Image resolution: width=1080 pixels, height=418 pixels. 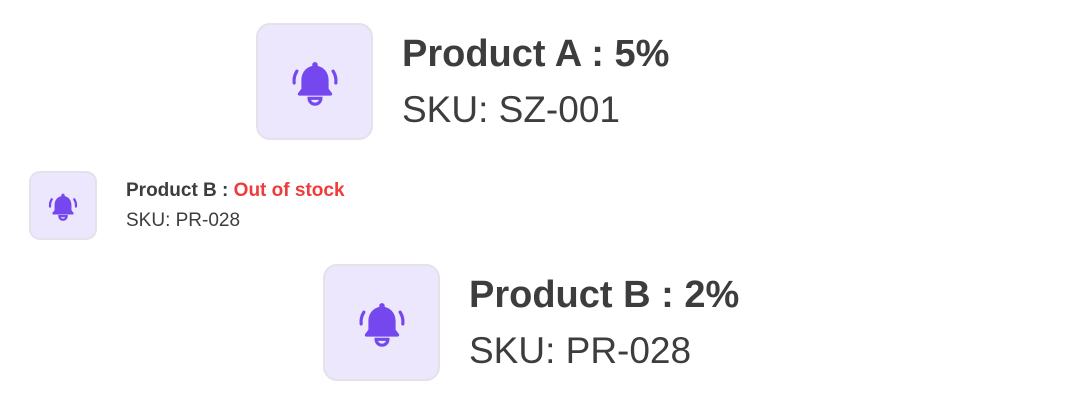 What do you see at coordinates (642, 53) in the screenshot?
I see `stock-status: 5%` at bounding box center [642, 53].